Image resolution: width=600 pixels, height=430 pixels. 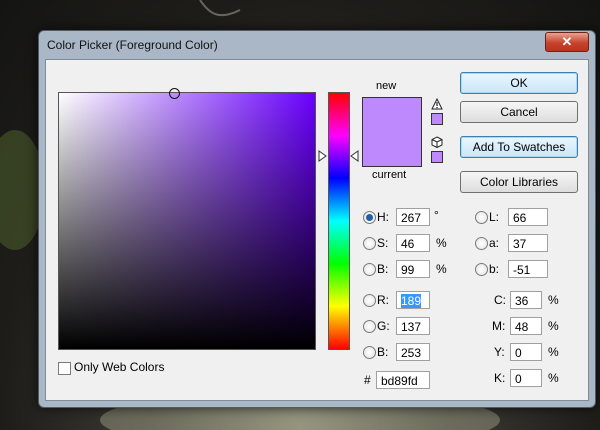 I want to click on hex-label: #, so click(x=367, y=380).